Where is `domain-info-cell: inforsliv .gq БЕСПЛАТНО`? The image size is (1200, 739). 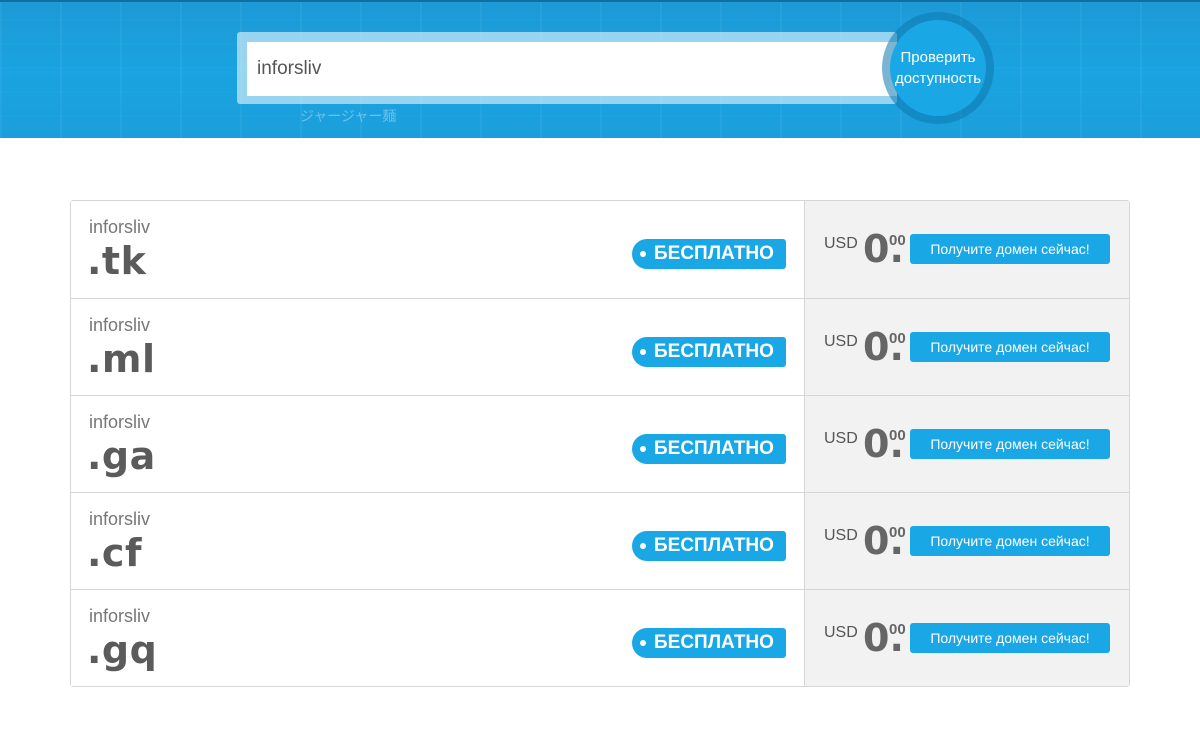 domain-info-cell: inforsliv .gq БЕСПЛАТНО is located at coordinates (438, 638).